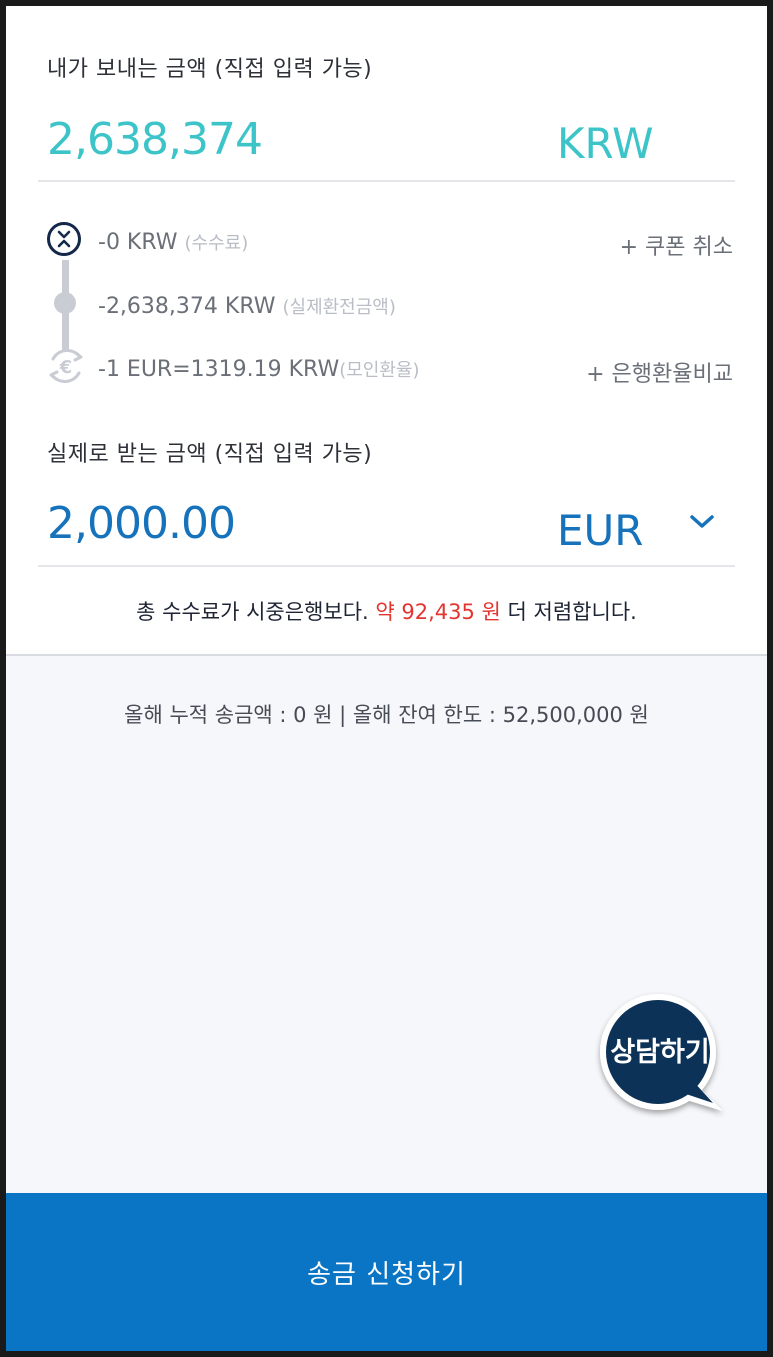 Image resolution: width=773 pixels, height=1357 pixels. What do you see at coordinates (379, 370) in the screenshot?
I see `rate-note: (모인환율)` at bounding box center [379, 370].